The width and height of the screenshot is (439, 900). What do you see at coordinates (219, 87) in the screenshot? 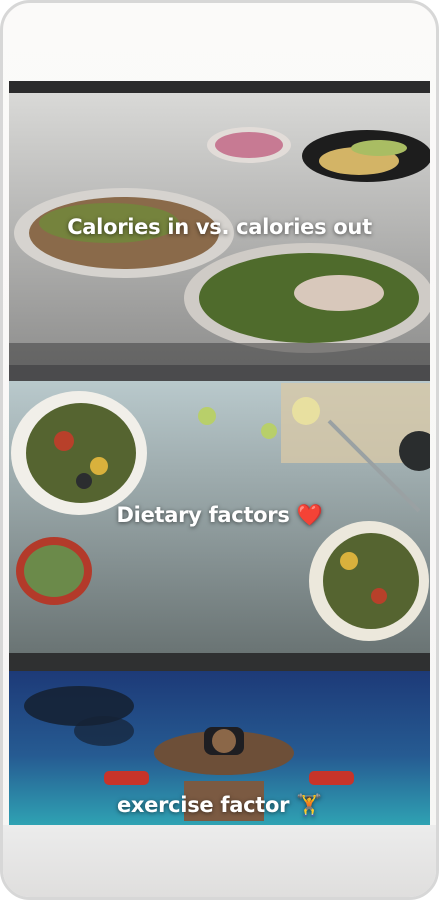
I see `video-top-bar` at bounding box center [219, 87].